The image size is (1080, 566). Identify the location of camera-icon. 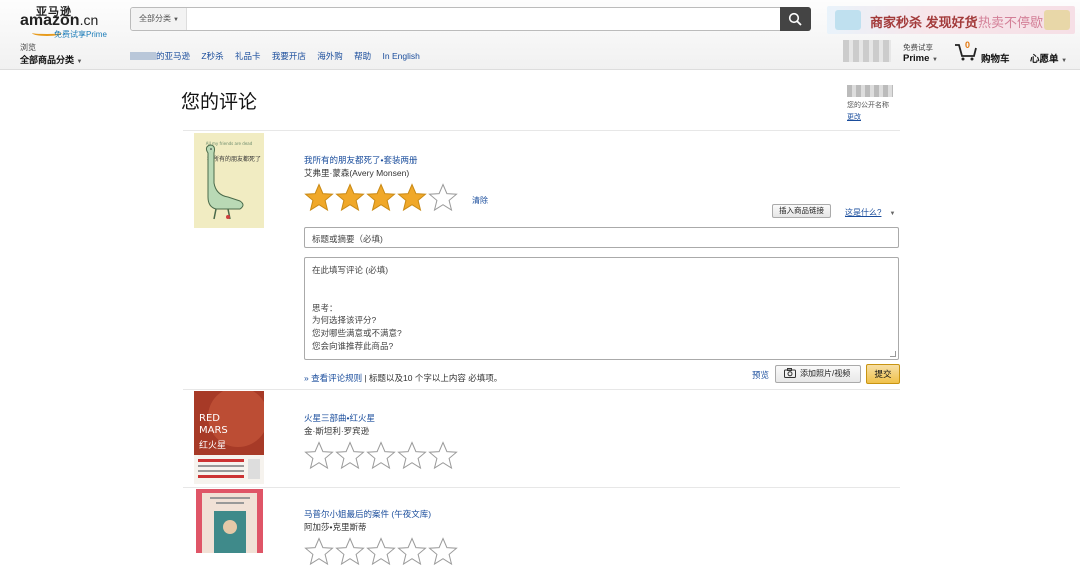
(790, 373).